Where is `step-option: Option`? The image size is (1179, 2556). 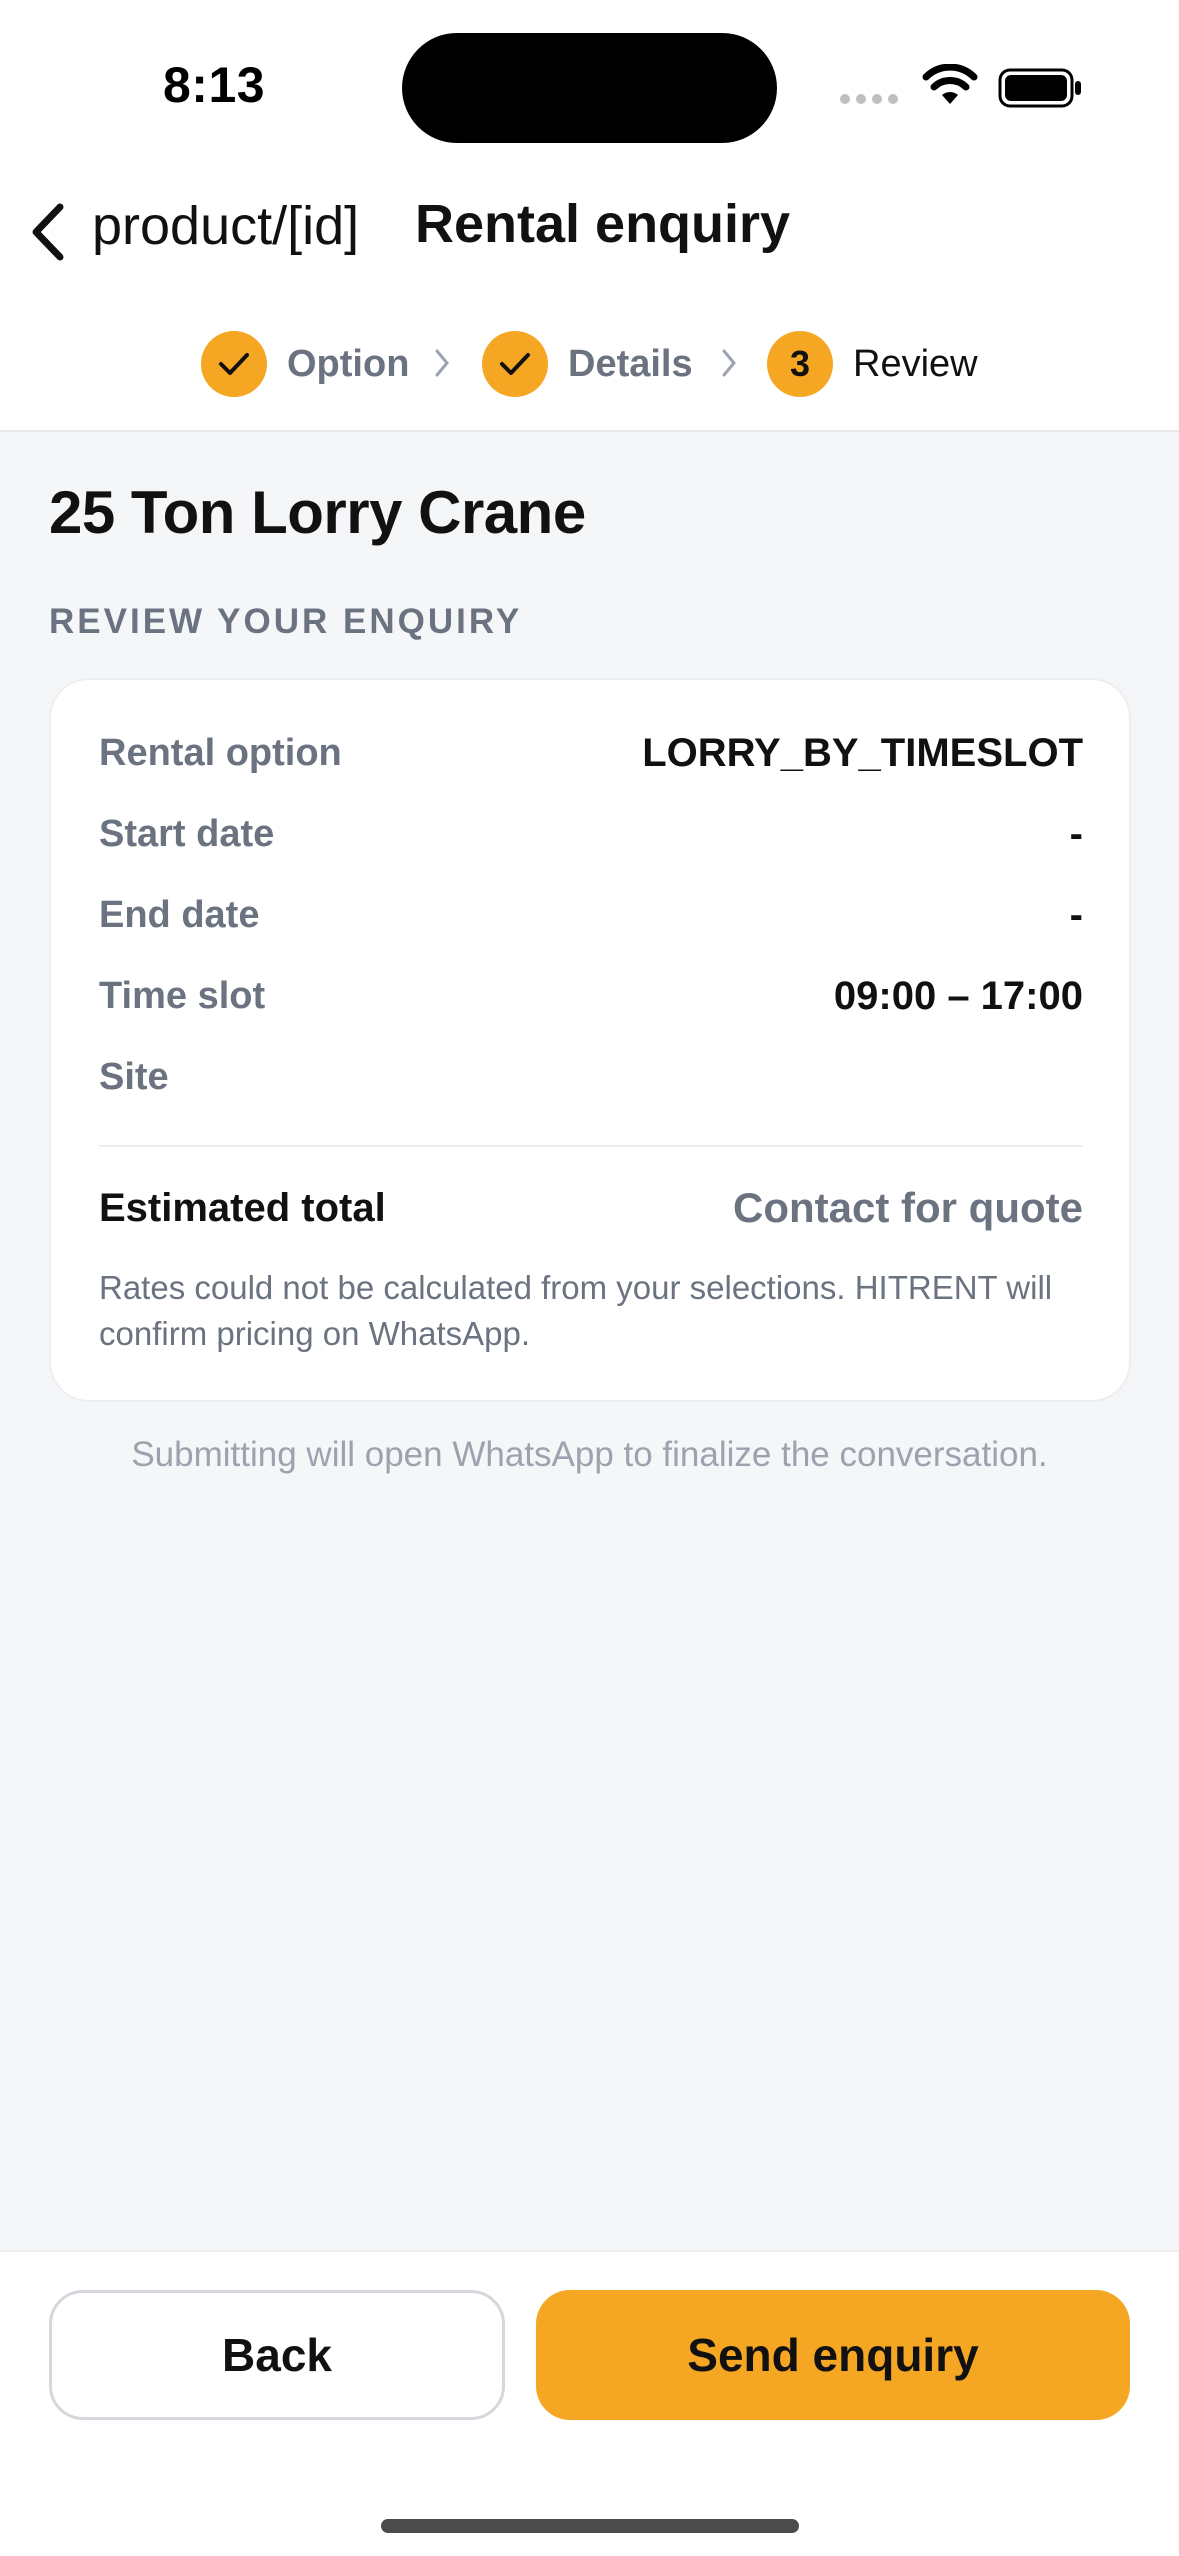 step-option: Option is located at coordinates (305, 364).